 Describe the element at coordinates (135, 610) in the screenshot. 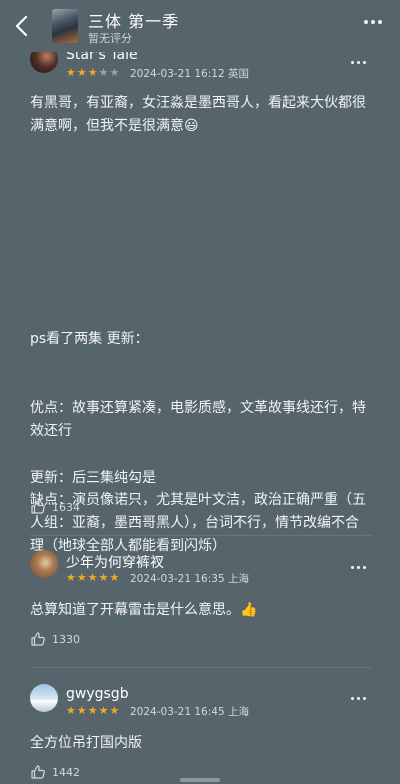

I see `review-text: 总算知道了开幕雷击是什么意思。` at that location.